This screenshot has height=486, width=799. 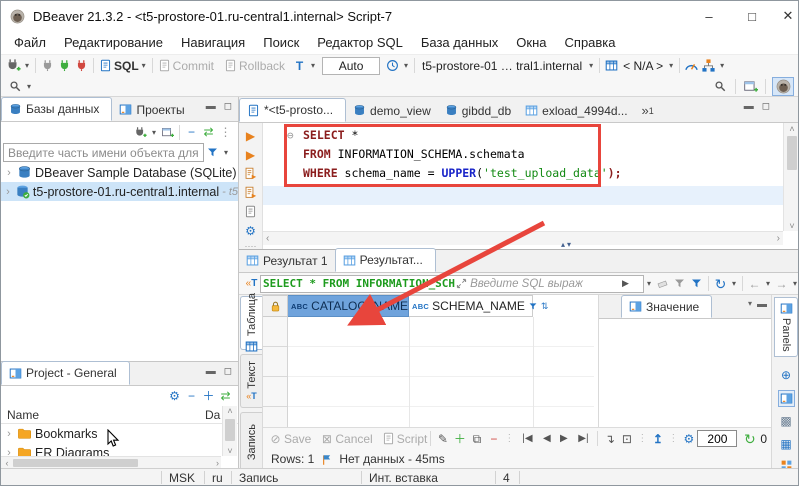 I want to click on column-header-catalog-name: ABC CATALOG_NAME ⇅, so click(x=360, y=306).